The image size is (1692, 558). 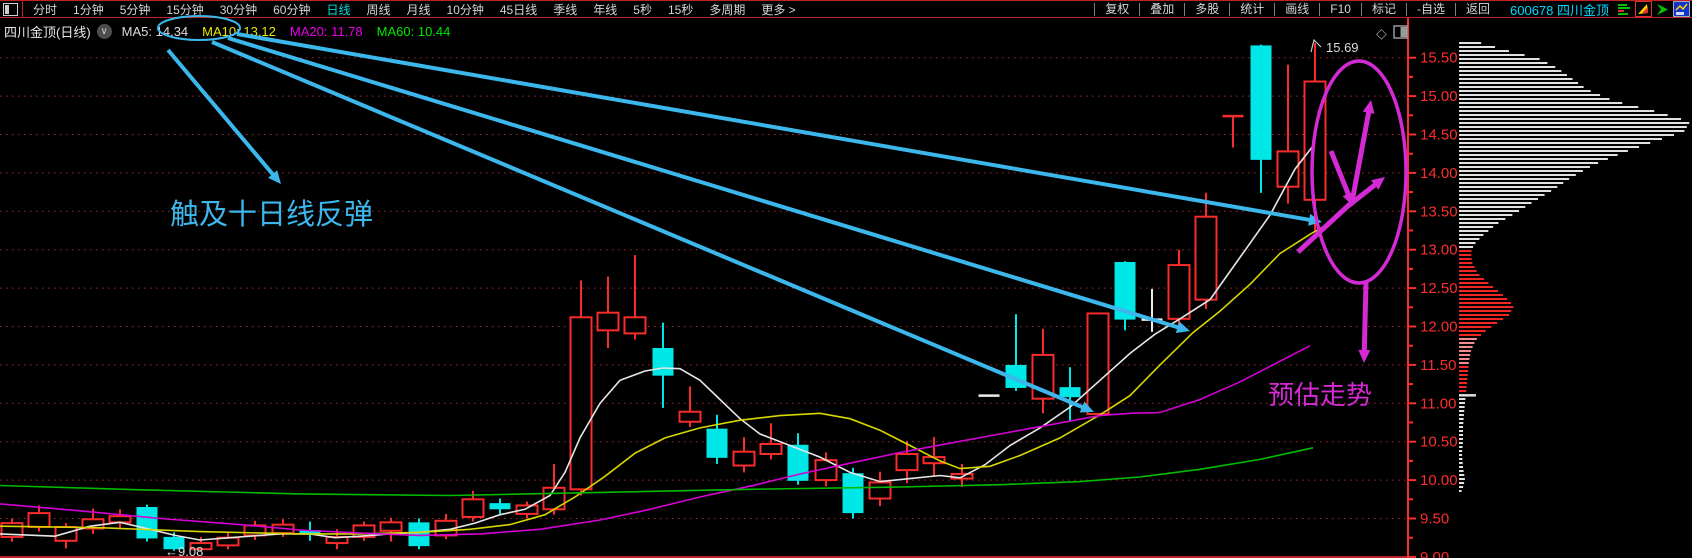 What do you see at coordinates (657, 472) in the screenshot?
I see `ma-line-ma60` at bounding box center [657, 472].